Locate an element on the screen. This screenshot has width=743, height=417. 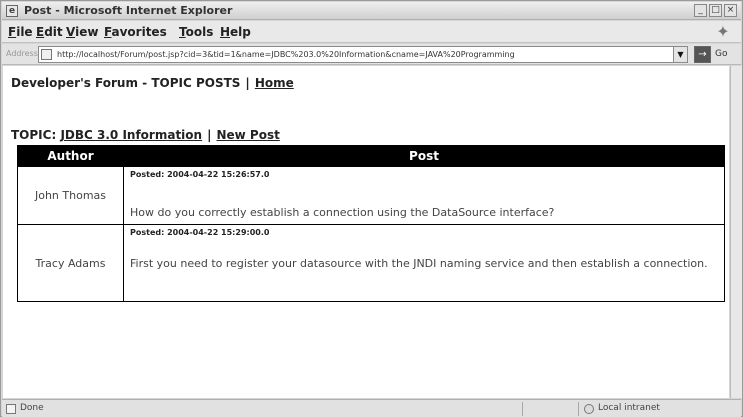
maximize-button: □ is located at coordinates (715, 10).